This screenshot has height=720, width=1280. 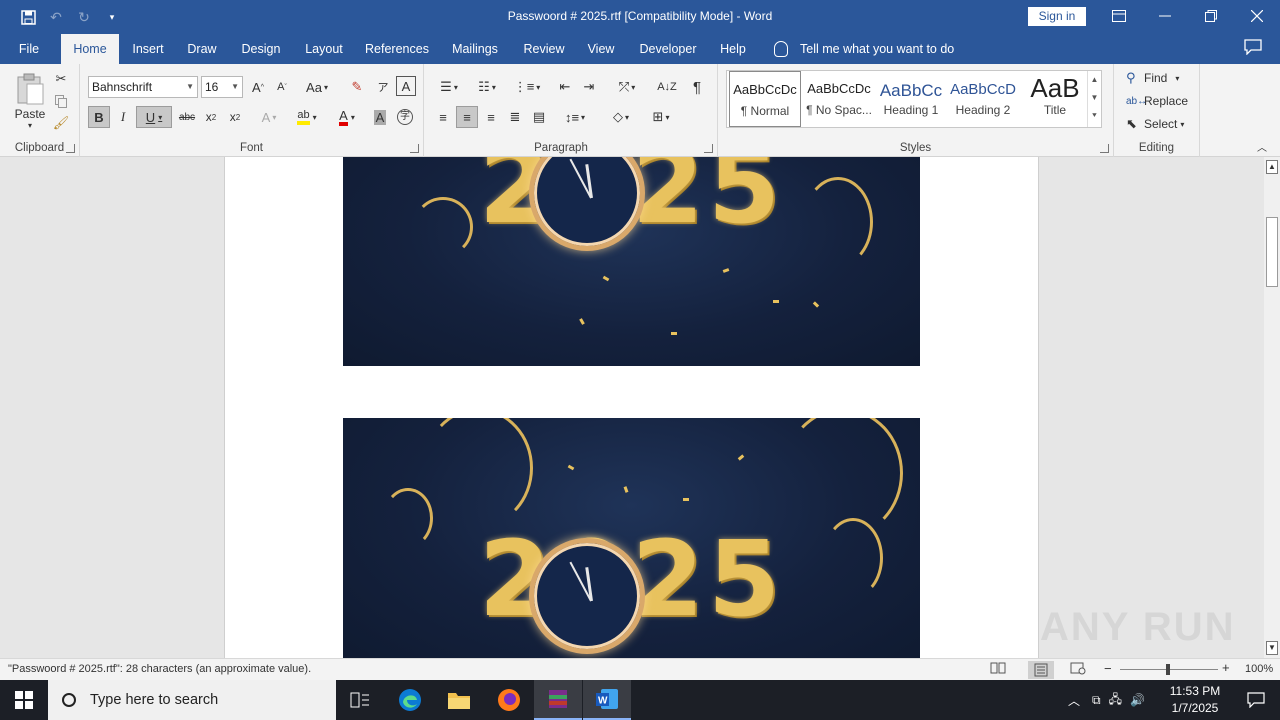 What do you see at coordinates (29, 49) in the screenshot?
I see `tab-file: File` at bounding box center [29, 49].